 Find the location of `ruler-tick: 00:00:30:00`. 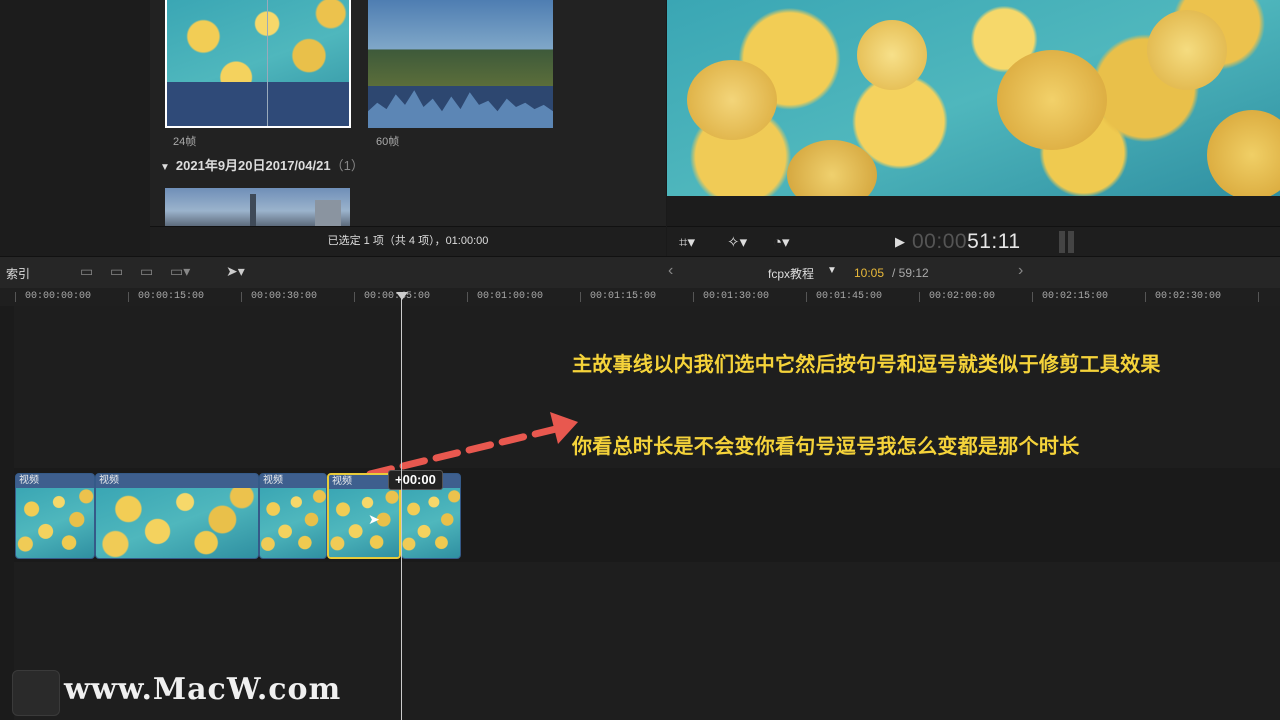

ruler-tick: 00:00:30:00 is located at coordinates (284, 296).